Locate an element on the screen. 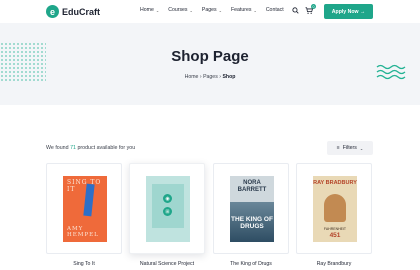 The width and height of the screenshot is (420, 270). breadcrumb-home: Home is located at coordinates (192, 77).